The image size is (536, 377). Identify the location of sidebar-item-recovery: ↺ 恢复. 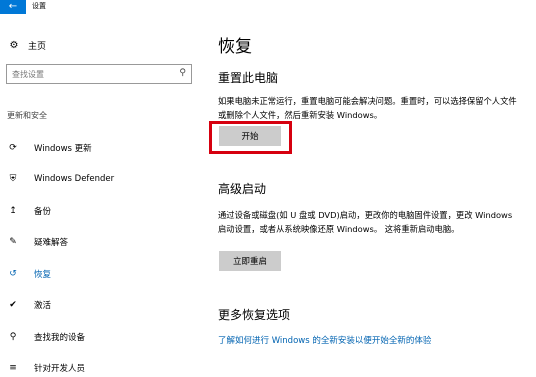
(100, 274).